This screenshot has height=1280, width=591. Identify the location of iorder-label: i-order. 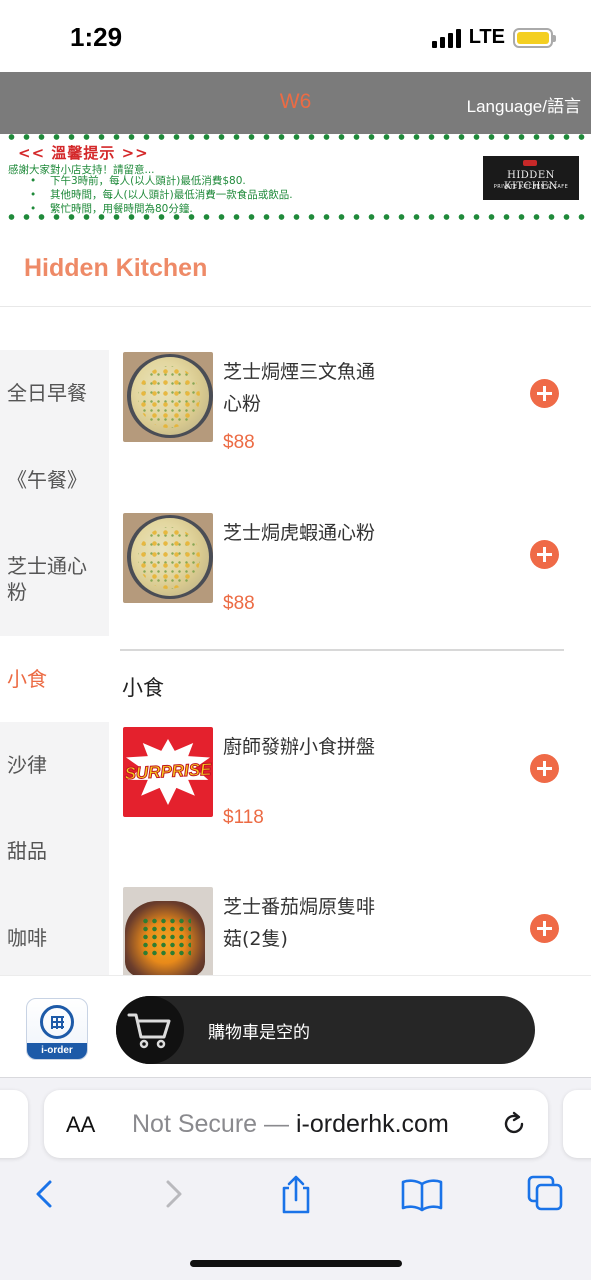
(57, 1051).